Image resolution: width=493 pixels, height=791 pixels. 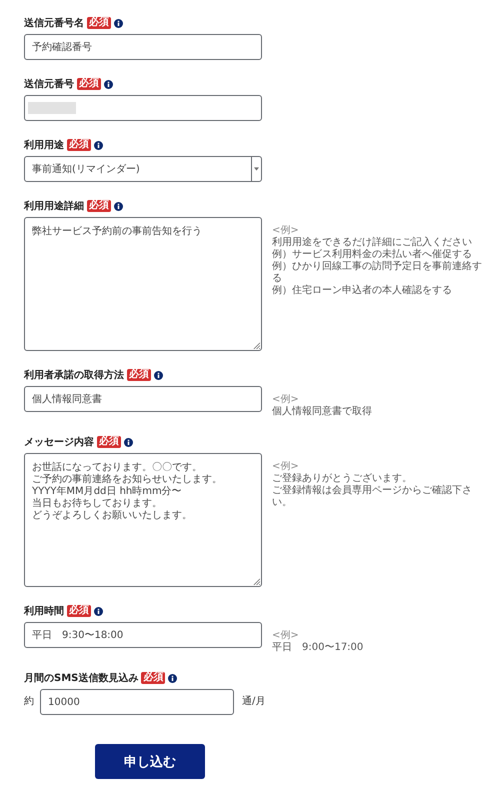 I want to click on field-label: 利用時間, so click(x=44, y=611).